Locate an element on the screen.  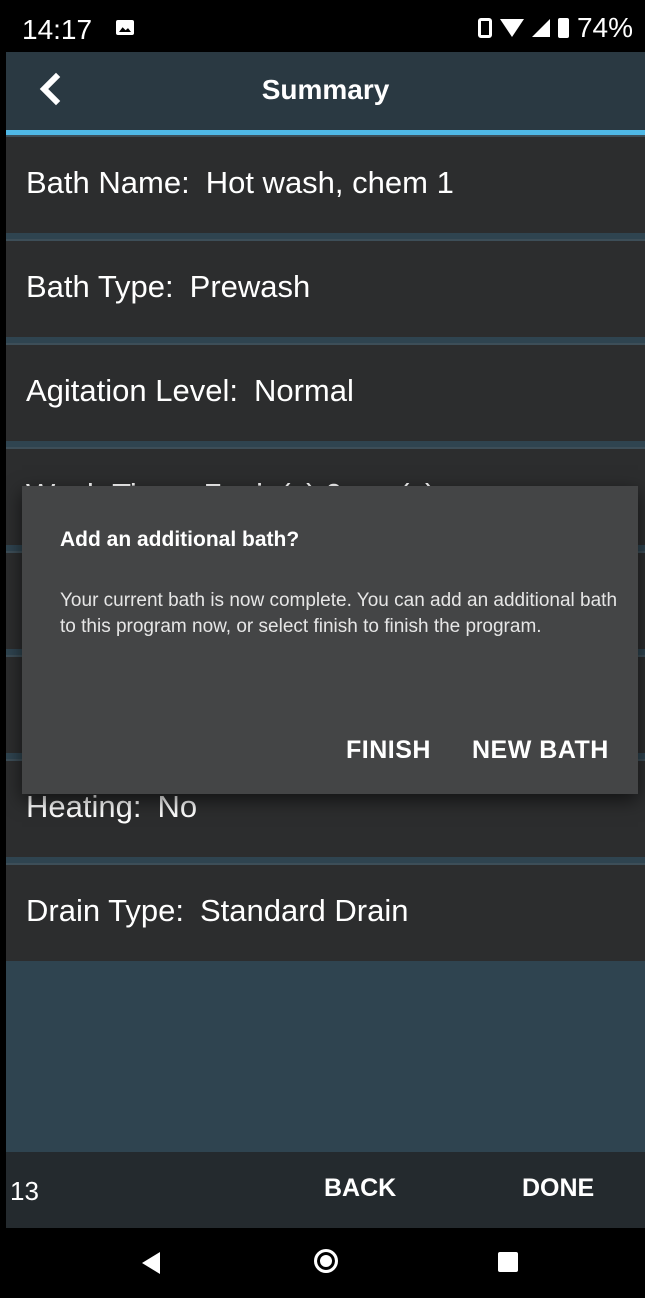
page-number: 13 is located at coordinates (24, 1191).